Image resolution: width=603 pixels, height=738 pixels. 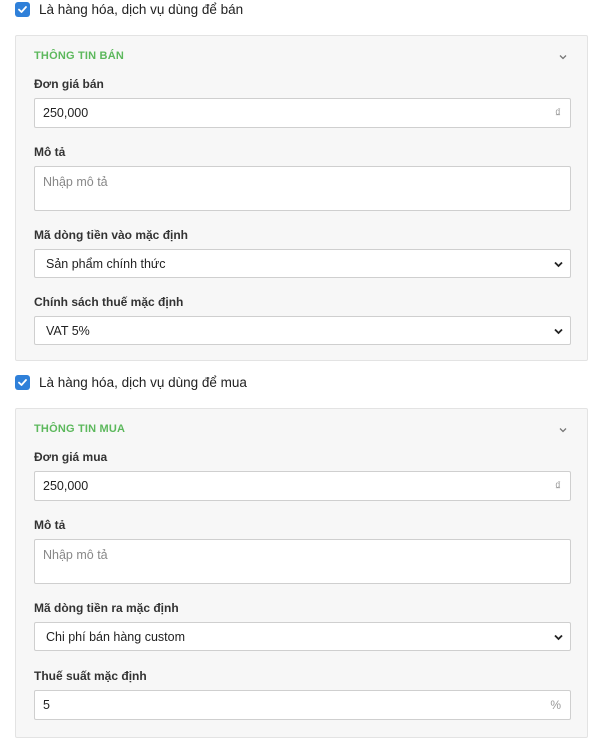 I want to click on buy-description-label: Mô tả, so click(x=50, y=525).